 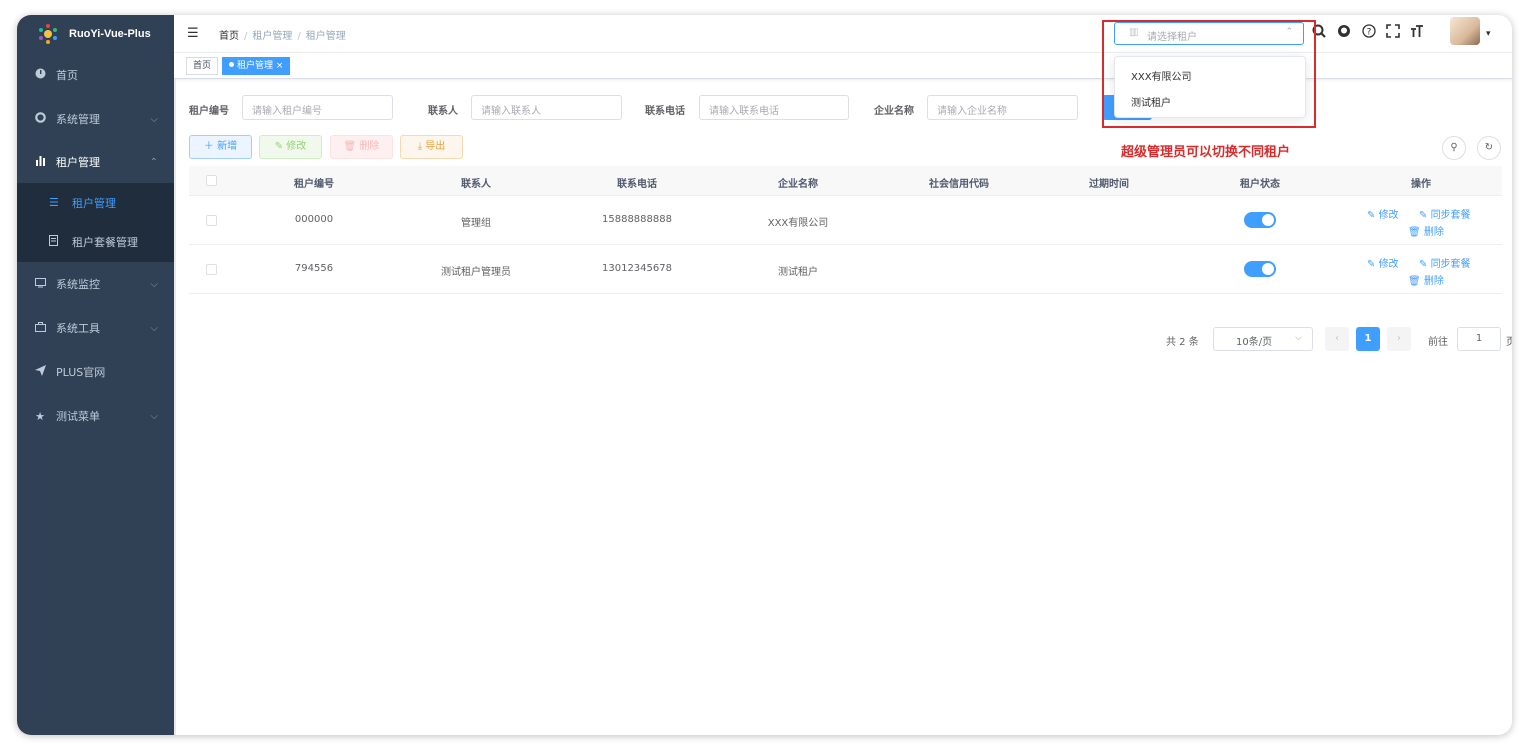 I want to click on search-icon: ⚲, so click(x=1454, y=147).